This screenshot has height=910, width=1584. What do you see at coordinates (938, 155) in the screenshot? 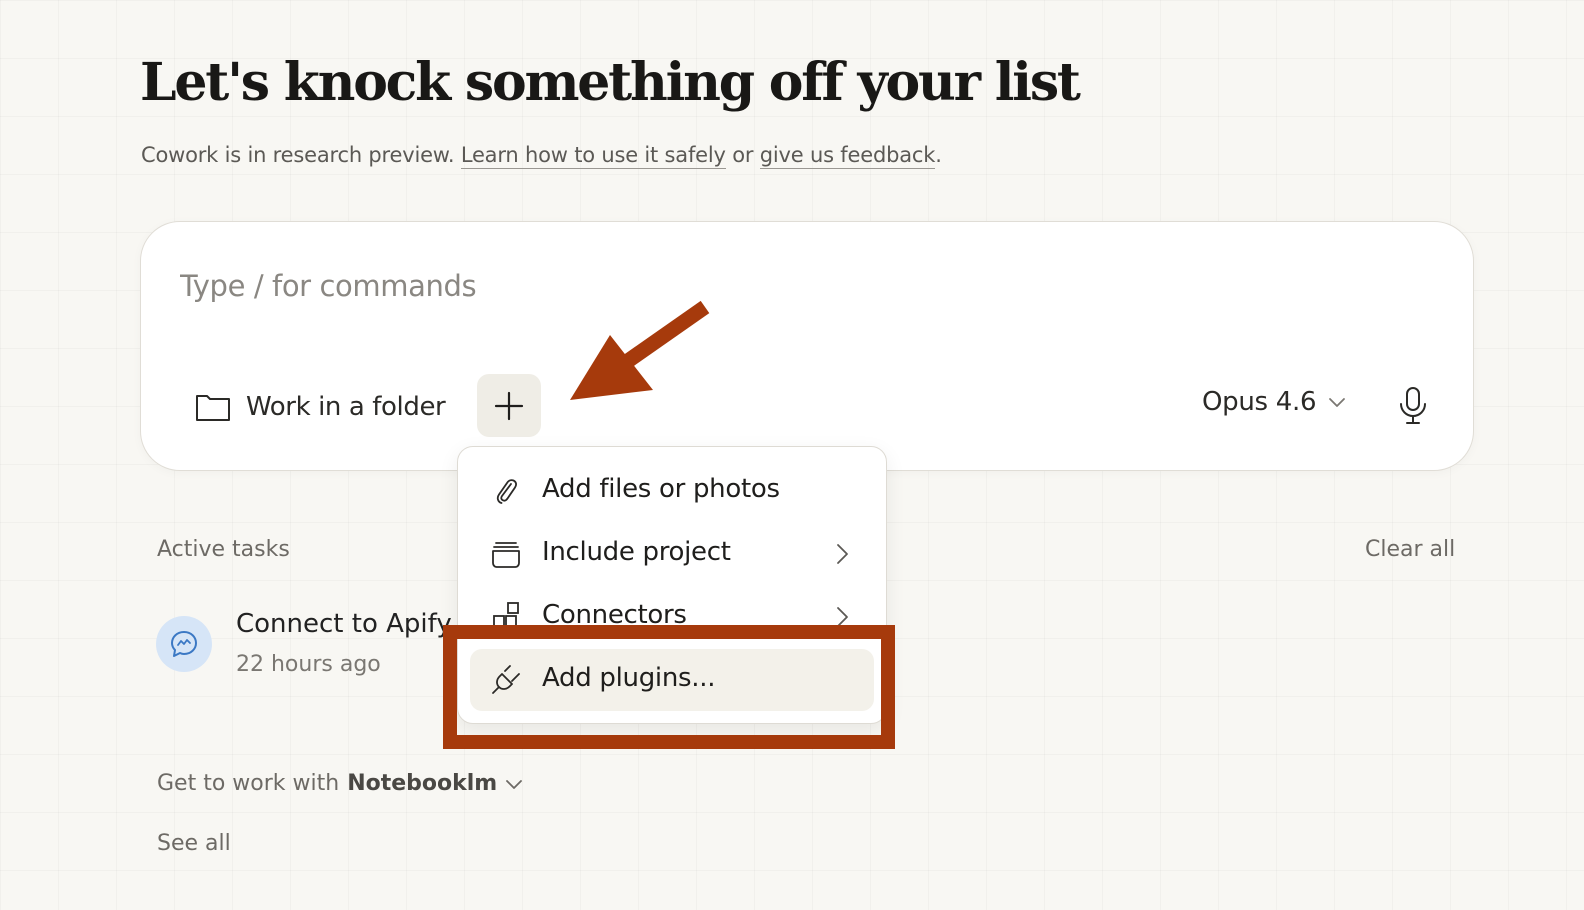
I see `subtitle-period: .` at bounding box center [938, 155].